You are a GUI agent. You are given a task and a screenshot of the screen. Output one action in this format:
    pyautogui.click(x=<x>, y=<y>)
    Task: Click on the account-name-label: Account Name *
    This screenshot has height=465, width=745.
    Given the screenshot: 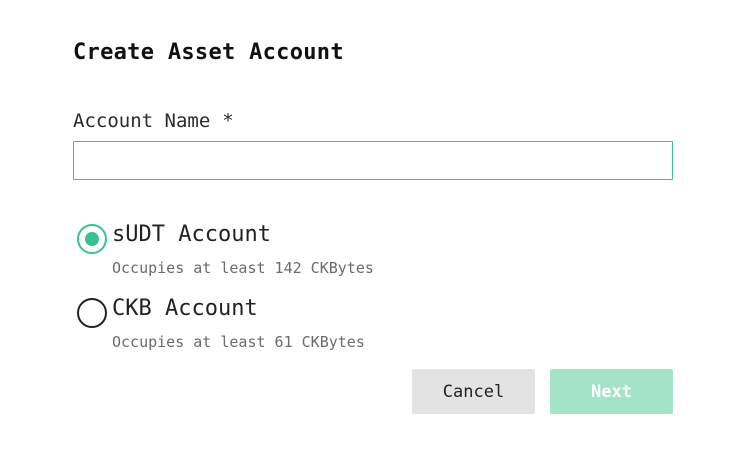 What is the action you would take?
    pyautogui.click(x=153, y=121)
    